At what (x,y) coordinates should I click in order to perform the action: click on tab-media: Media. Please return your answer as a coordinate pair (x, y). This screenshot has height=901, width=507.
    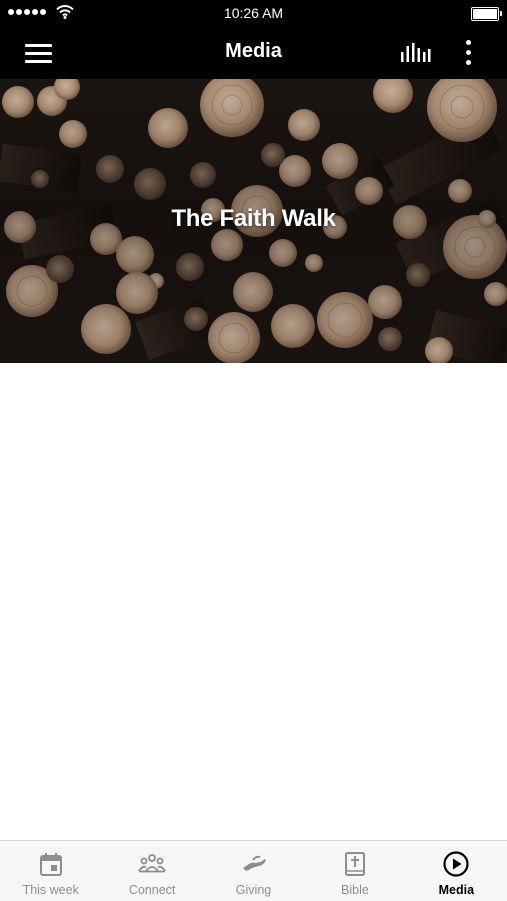
    Looking at the image, I should click on (456, 871).